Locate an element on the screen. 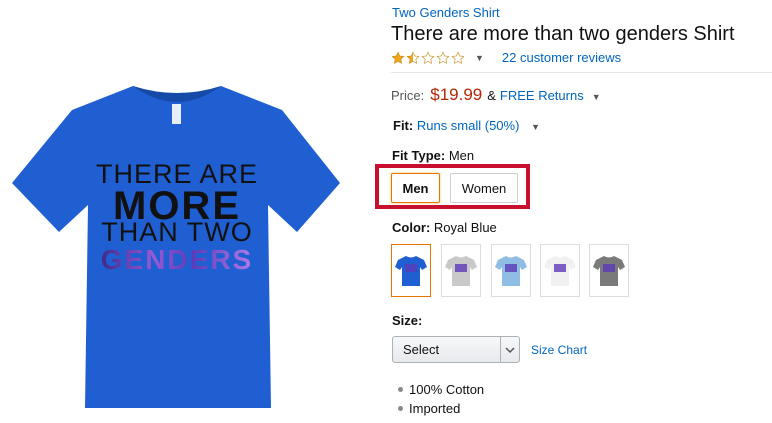 The width and height of the screenshot is (772, 423). list-item: 100% Cotton is located at coordinates (441, 389).